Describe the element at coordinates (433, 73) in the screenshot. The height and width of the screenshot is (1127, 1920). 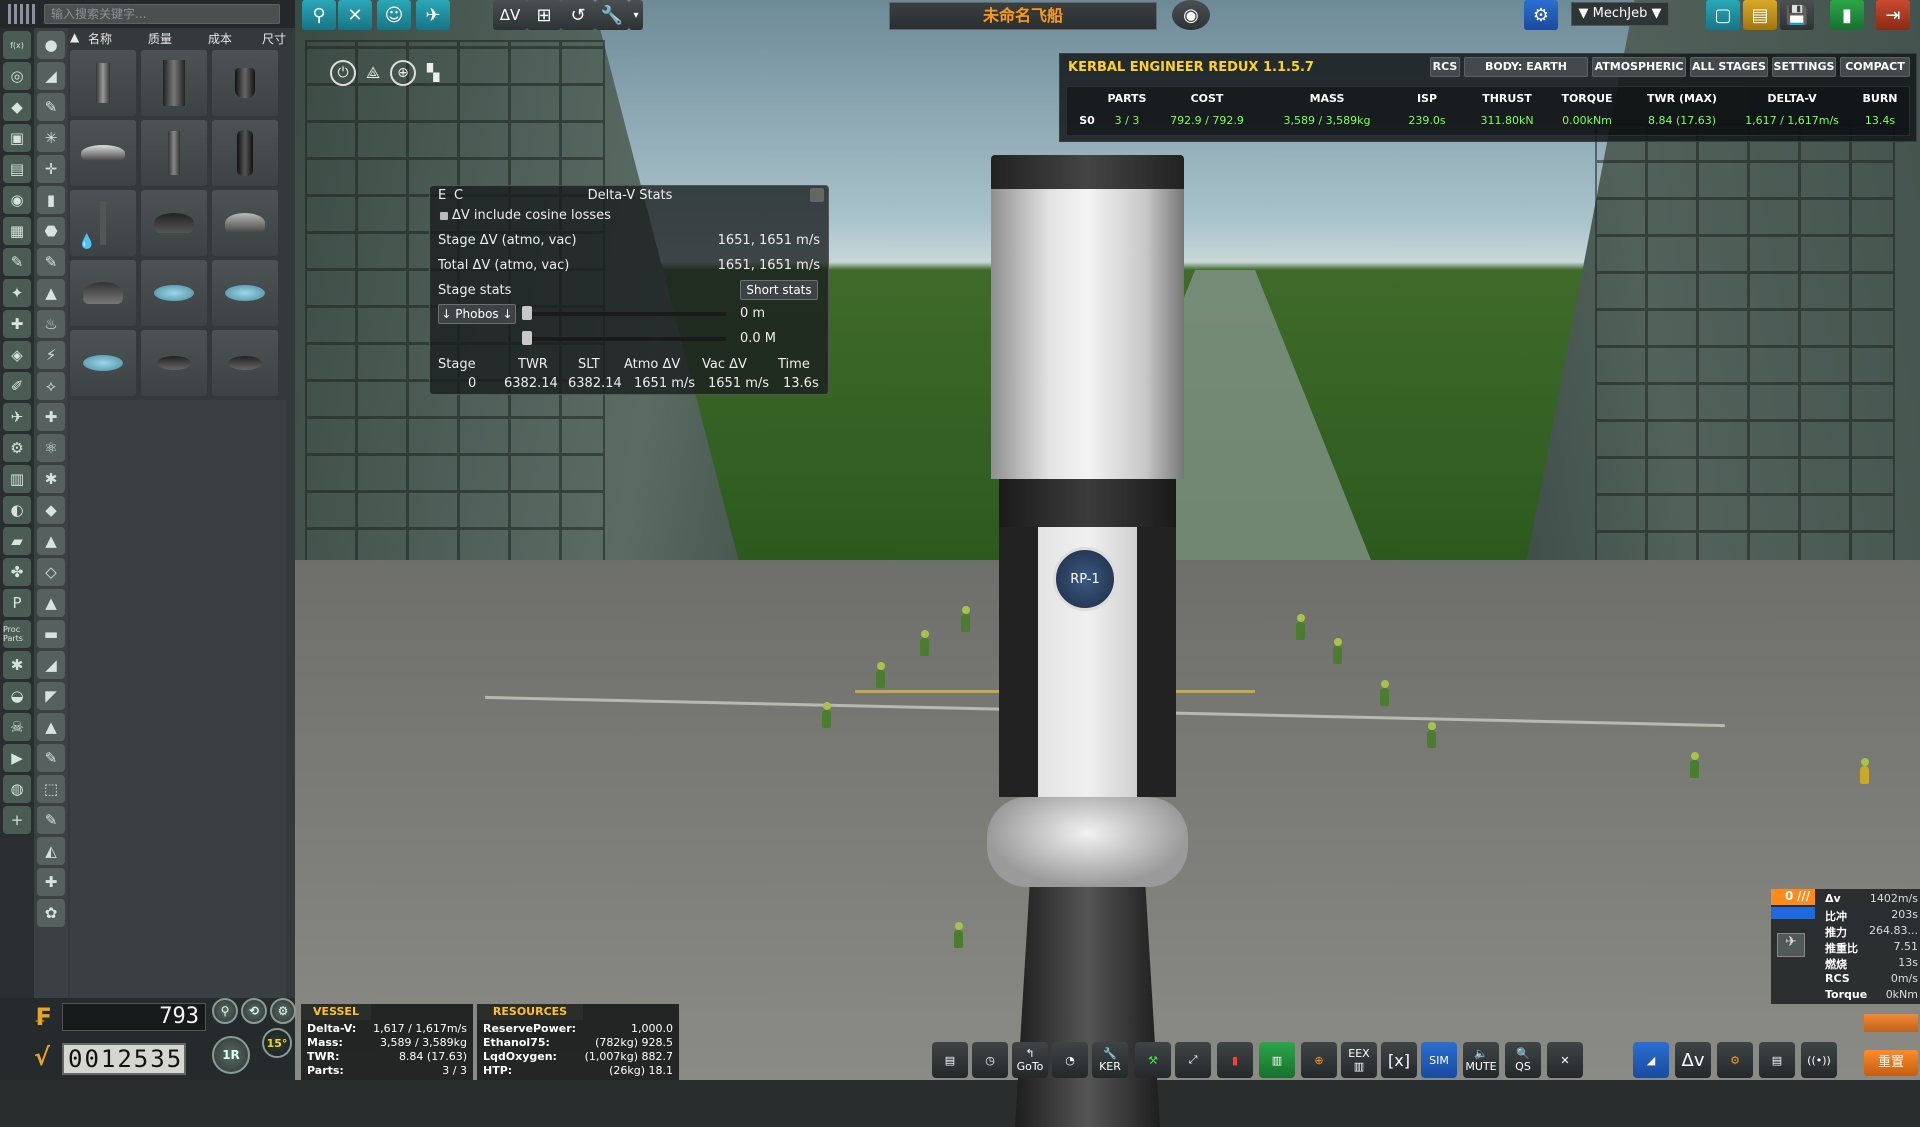
I see `root-icon: ▚` at that location.